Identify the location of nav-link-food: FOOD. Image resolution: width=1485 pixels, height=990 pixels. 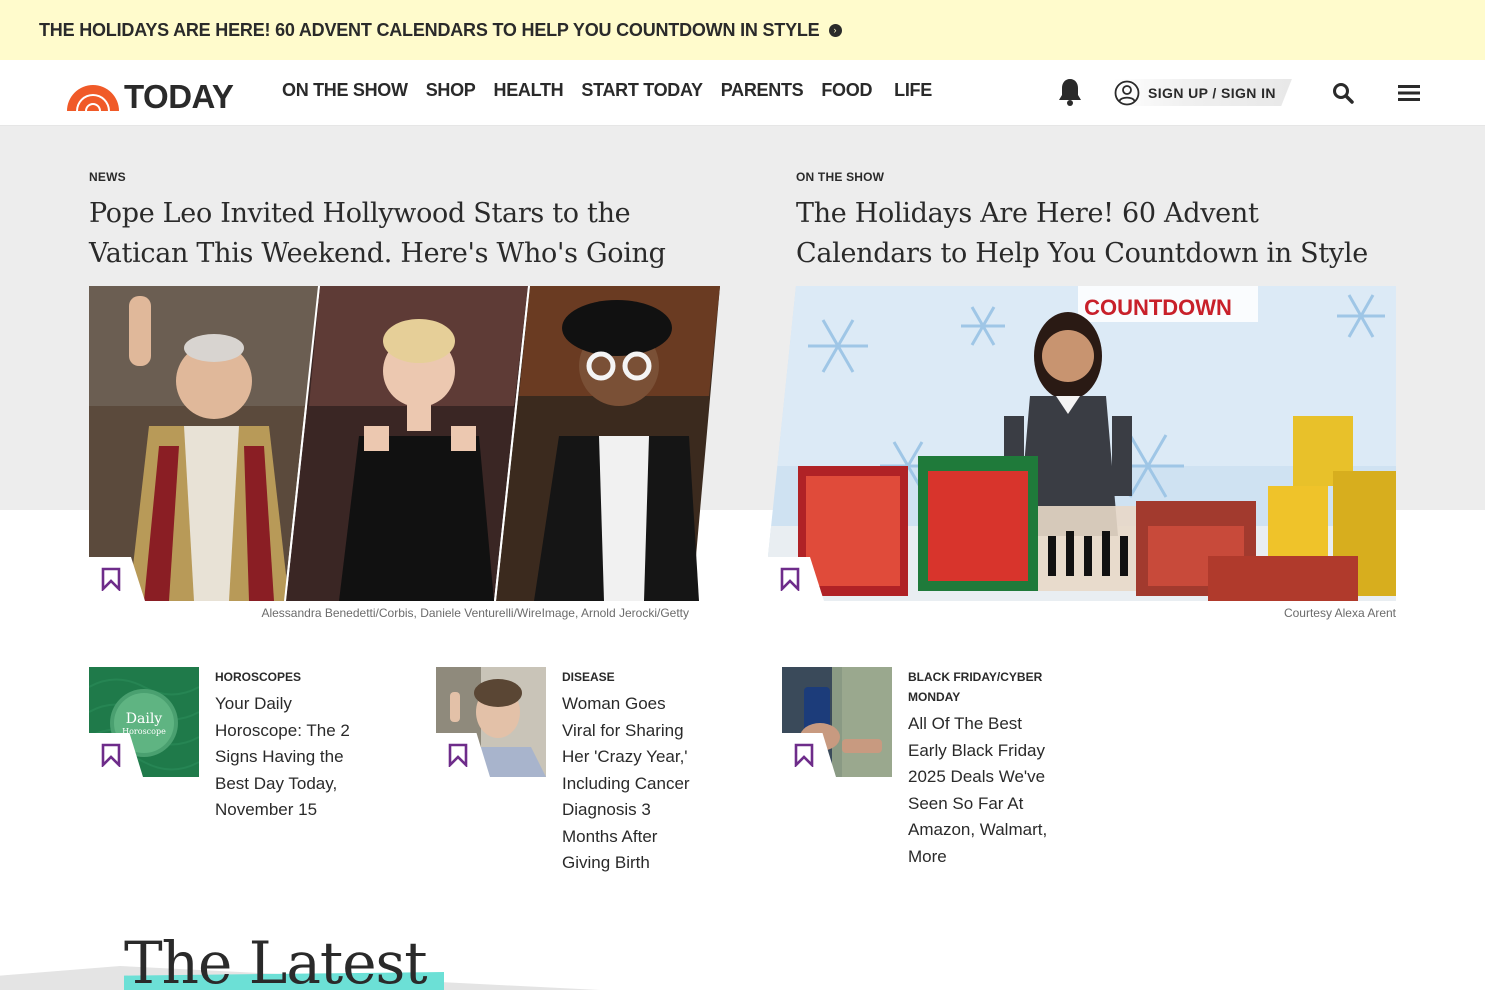
(846, 90).